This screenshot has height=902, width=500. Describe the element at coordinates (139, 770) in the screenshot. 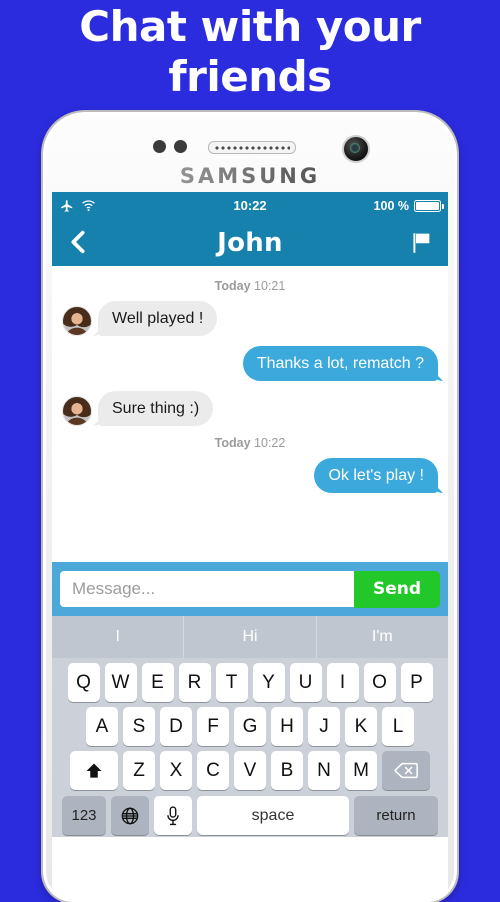

I see `key-z: Z` at that location.